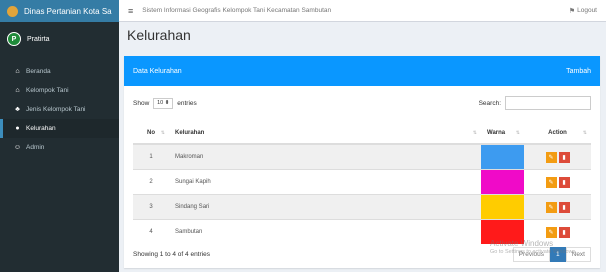 The height and width of the screenshot is (272, 606). I want to click on page-title: Kelurahan, so click(159, 35).